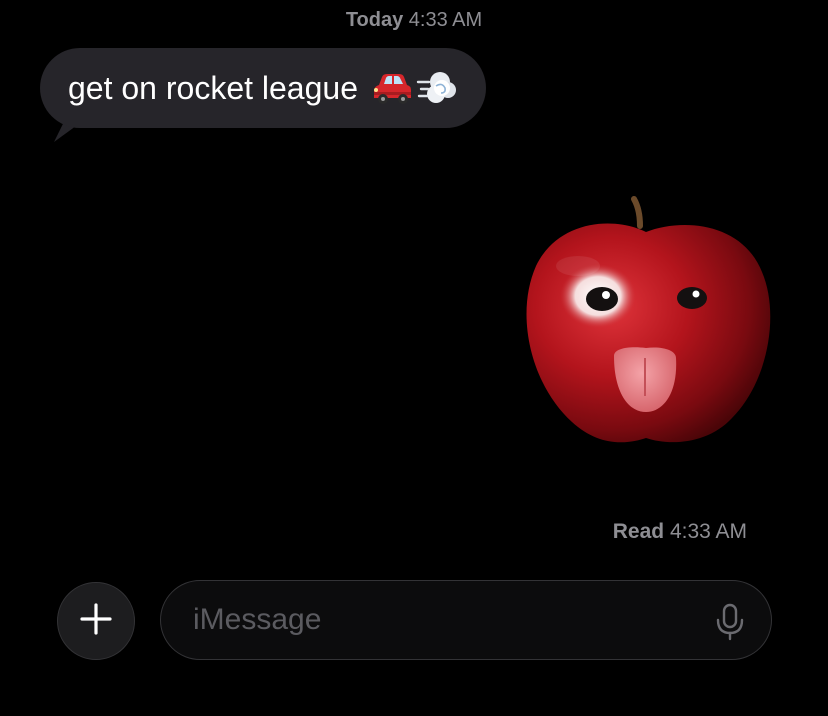  What do you see at coordinates (730, 622) in the screenshot?
I see `microphone-icon` at bounding box center [730, 622].